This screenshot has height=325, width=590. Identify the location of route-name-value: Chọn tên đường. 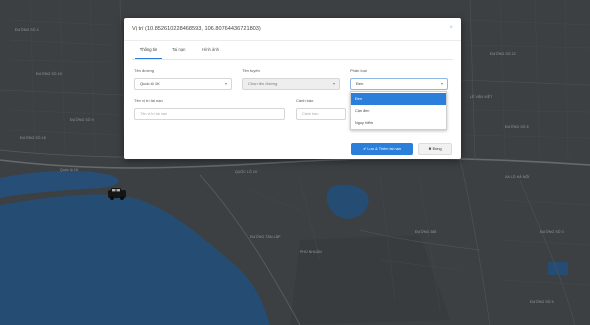
(263, 83).